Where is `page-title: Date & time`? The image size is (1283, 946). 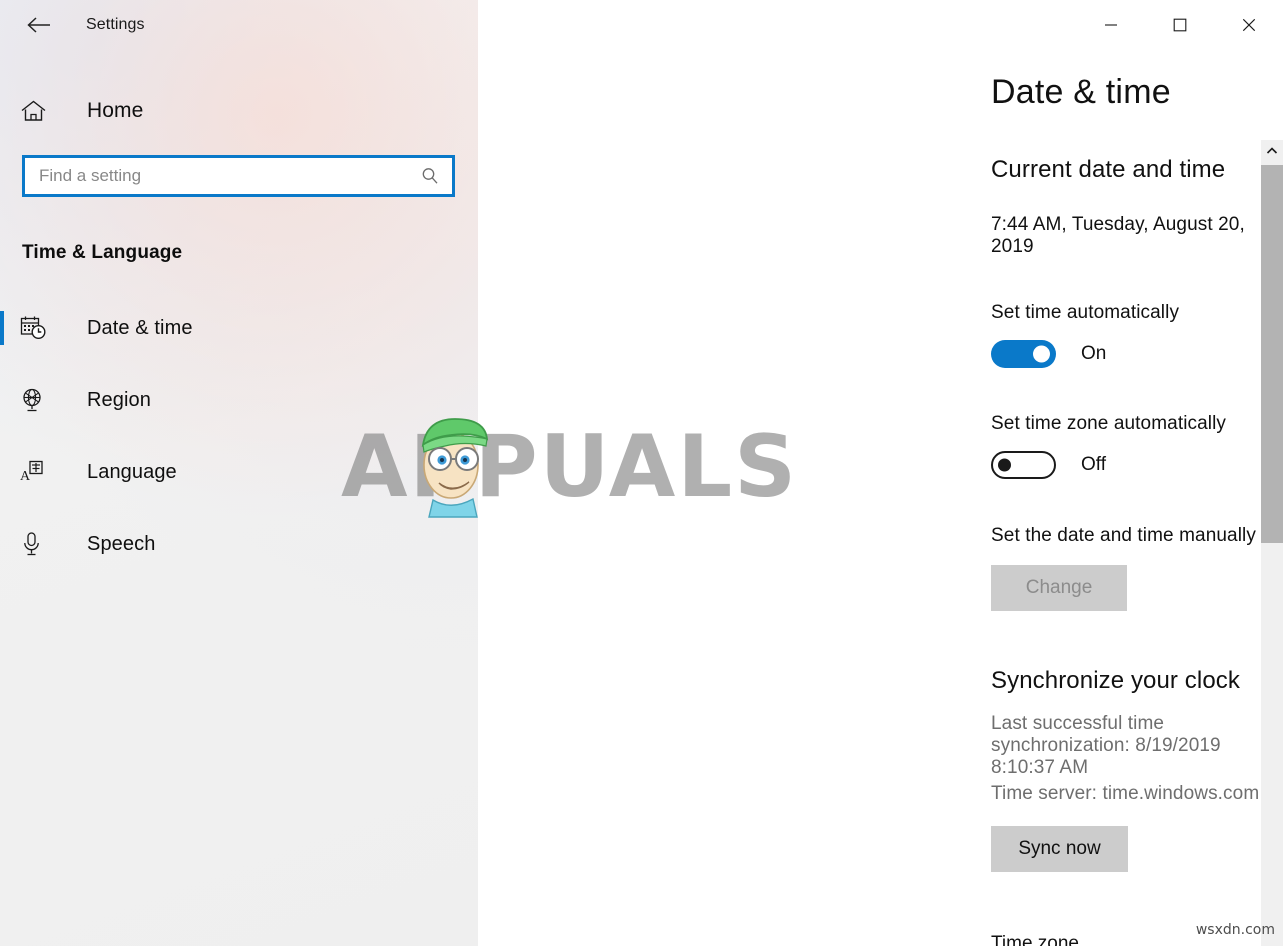 page-title: Date & time is located at coordinates (1081, 92).